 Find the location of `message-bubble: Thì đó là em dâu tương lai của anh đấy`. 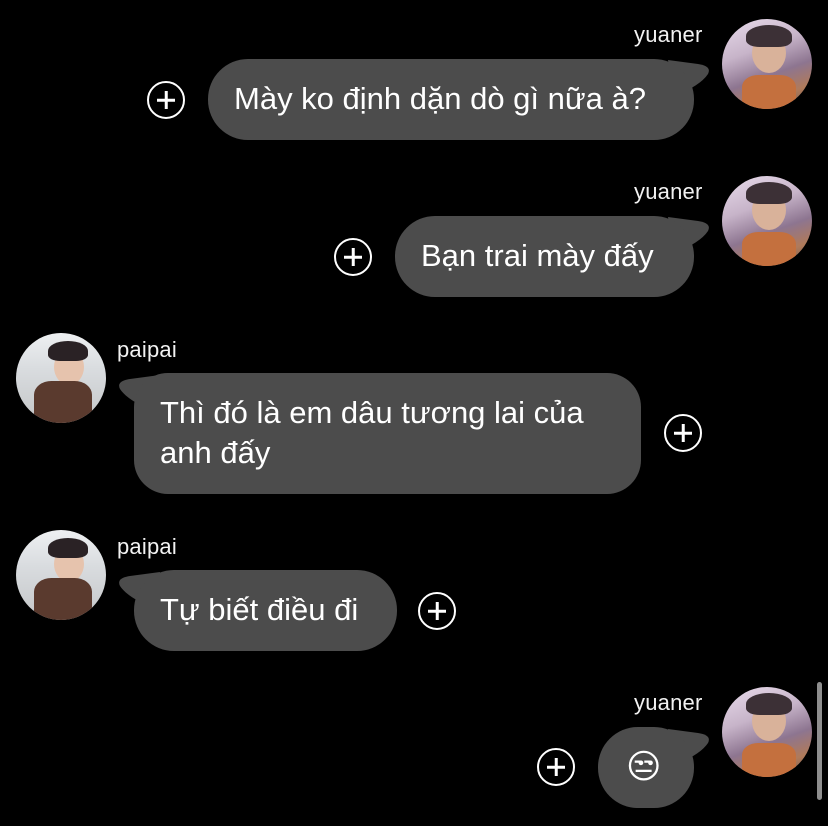

message-bubble: Thì đó là em dâu tương lai của anh đấy is located at coordinates (387, 433).